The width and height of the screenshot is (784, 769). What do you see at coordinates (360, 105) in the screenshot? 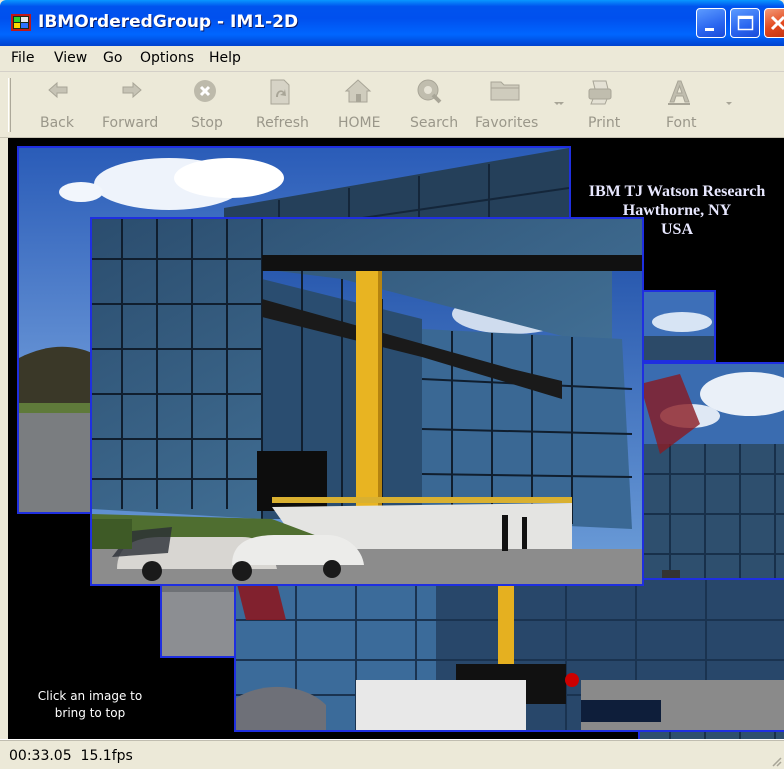
I see `home-button: HOME` at bounding box center [360, 105].